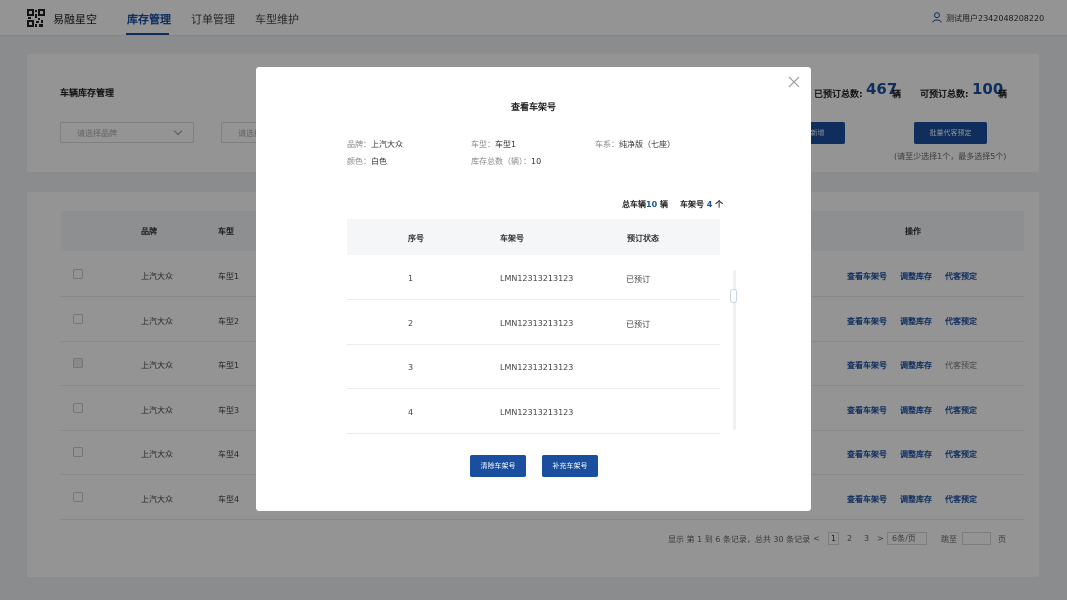 The height and width of the screenshot is (600, 1067). What do you see at coordinates (359, 144) in the screenshot?
I see `info-brand-label: 品牌：` at bounding box center [359, 144].